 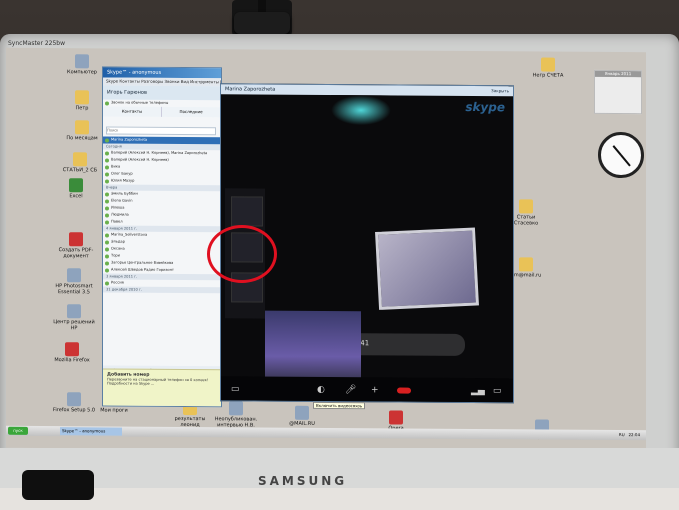 What do you see at coordinates (367, 393) in the screenshot?
I see `call-controls: ▭ ◐ 🎤︎ + ▂▄ ▭ Включить видеосвязь` at bounding box center [367, 393].